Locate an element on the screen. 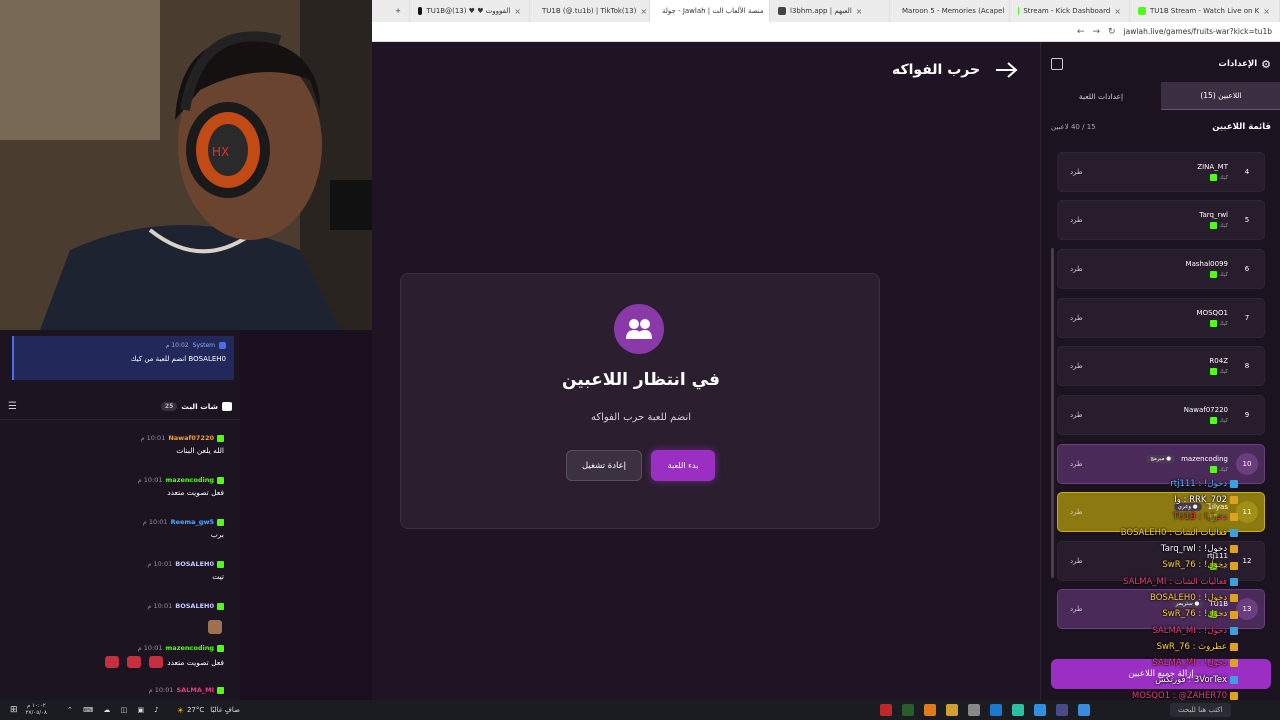 This screenshot has height=720, width=1280. chat-username: Nawaf07220 is located at coordinates (191, 438).